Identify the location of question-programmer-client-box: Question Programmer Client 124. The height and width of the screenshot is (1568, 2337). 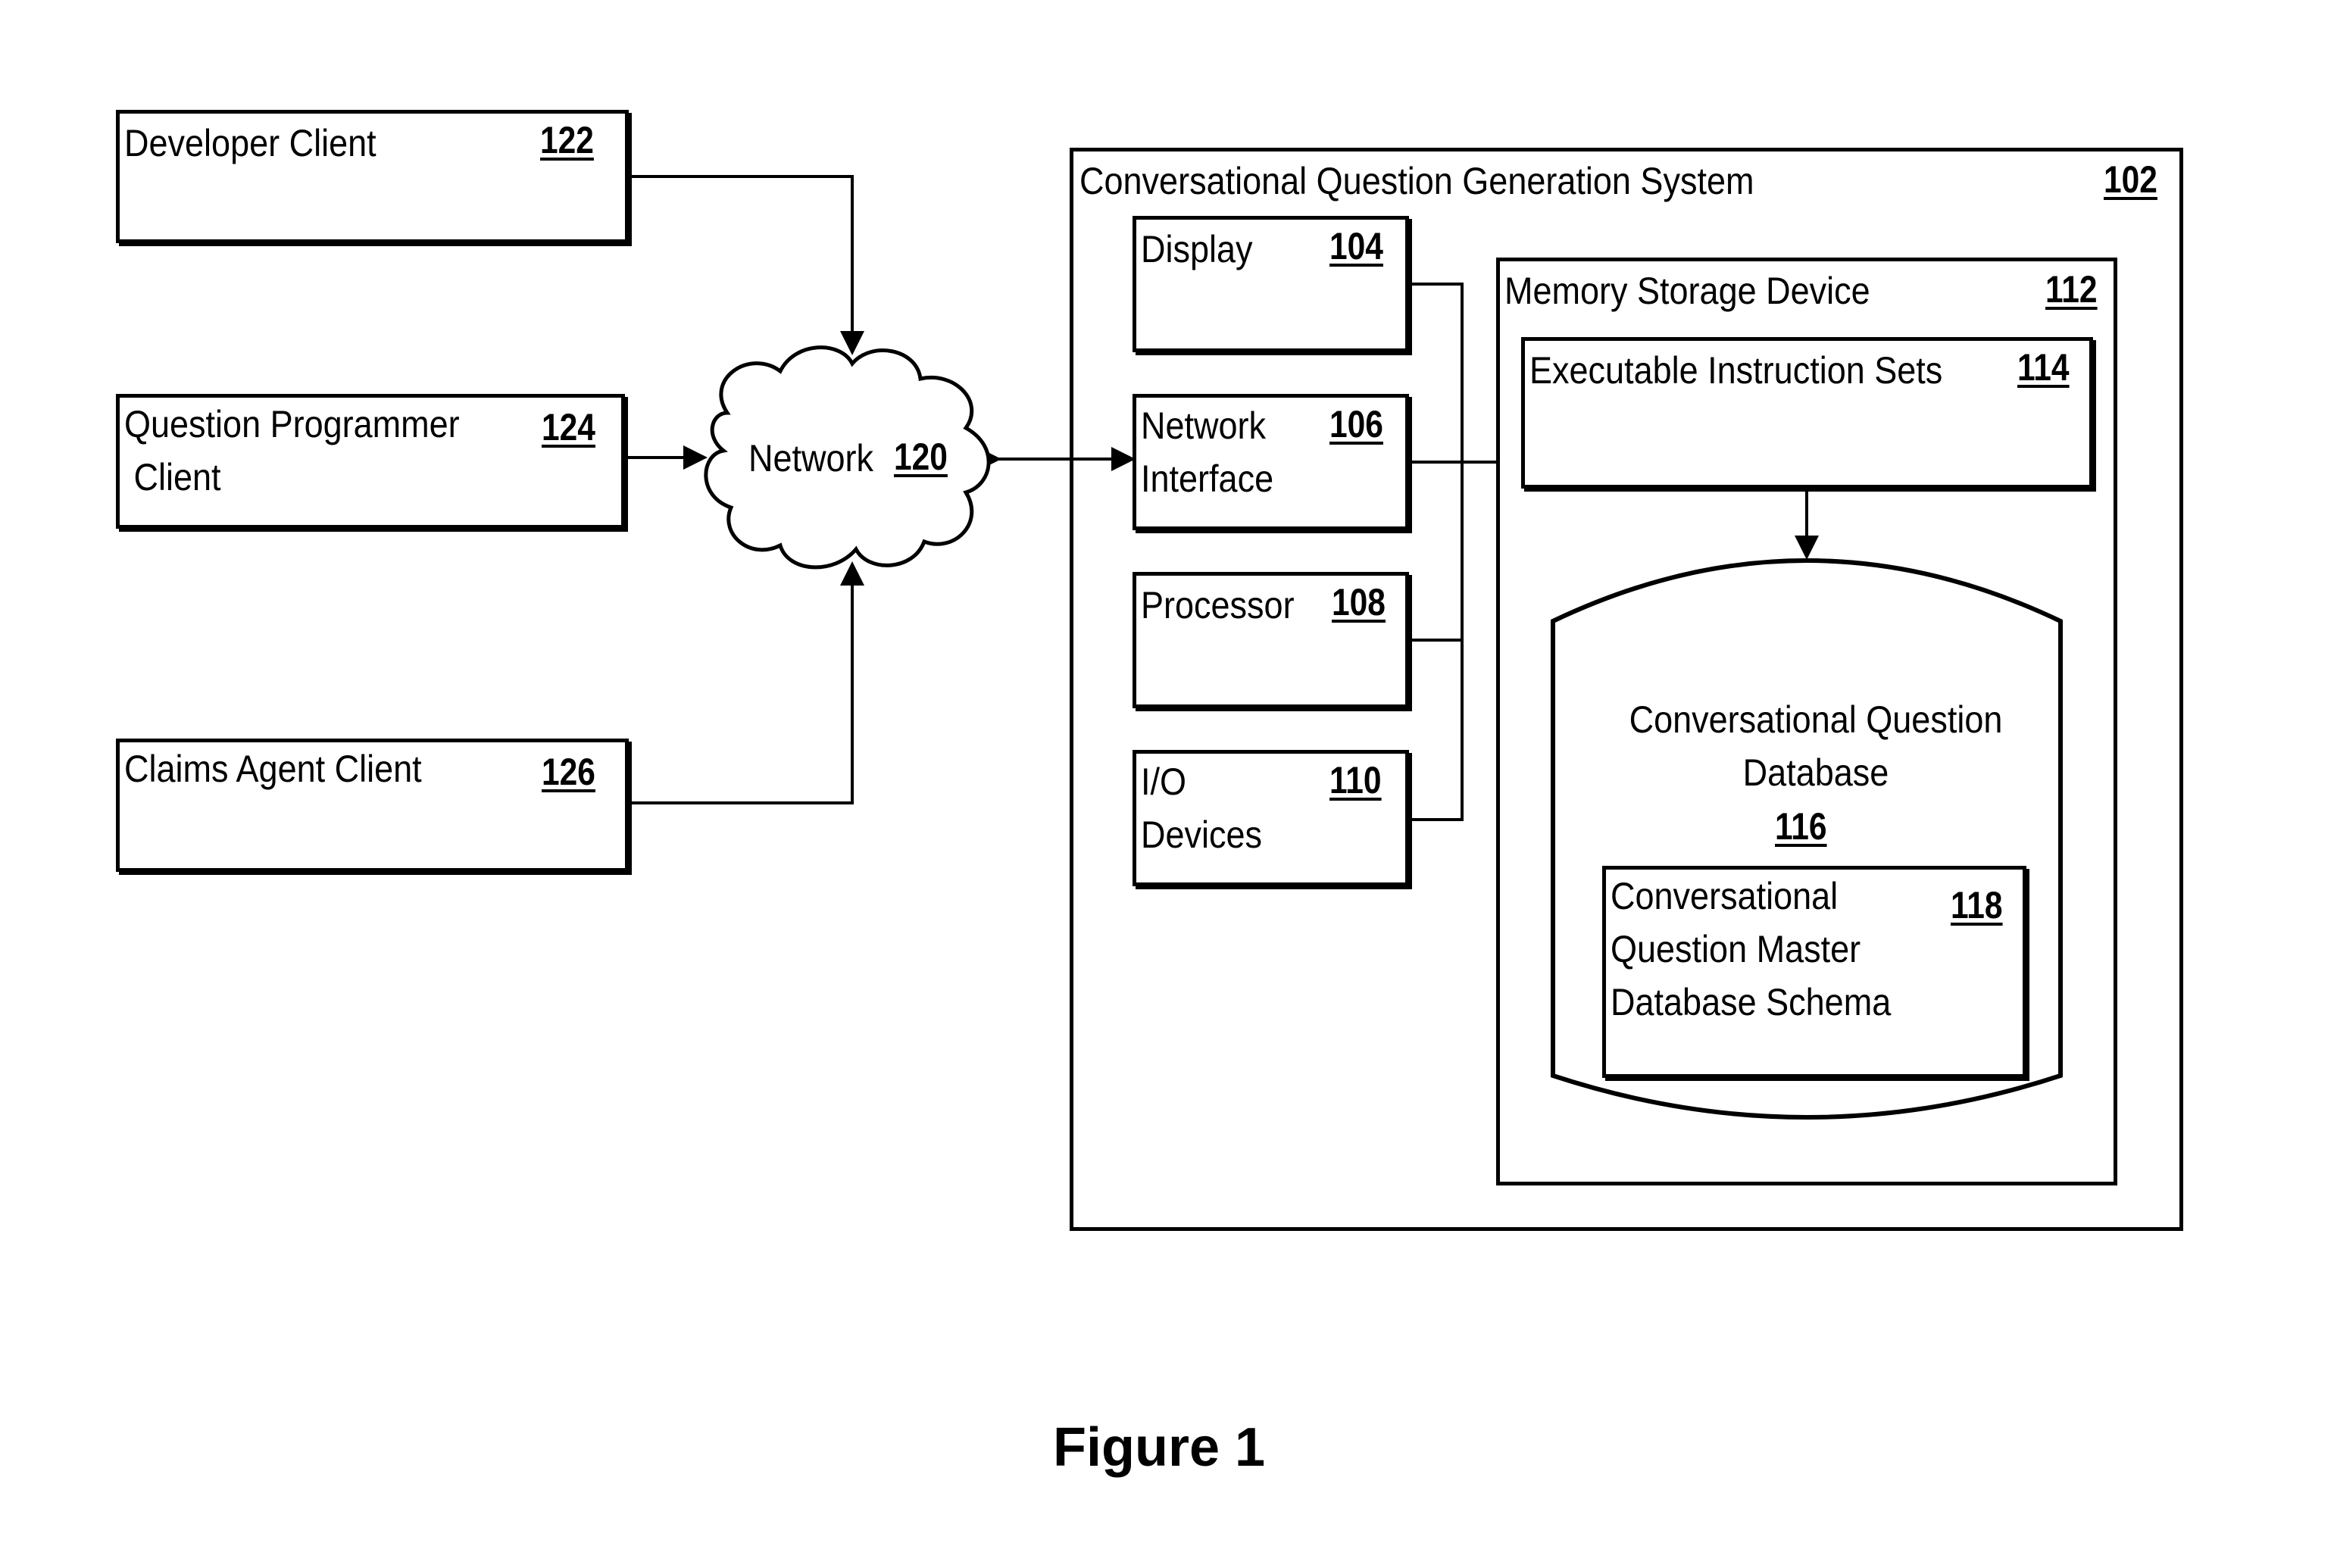
(370, 462).